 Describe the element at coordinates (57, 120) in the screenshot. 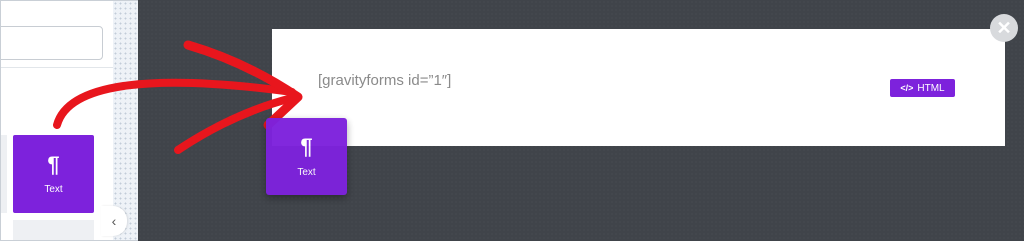

I see `widgets-panel: ¶ Text` at that location.